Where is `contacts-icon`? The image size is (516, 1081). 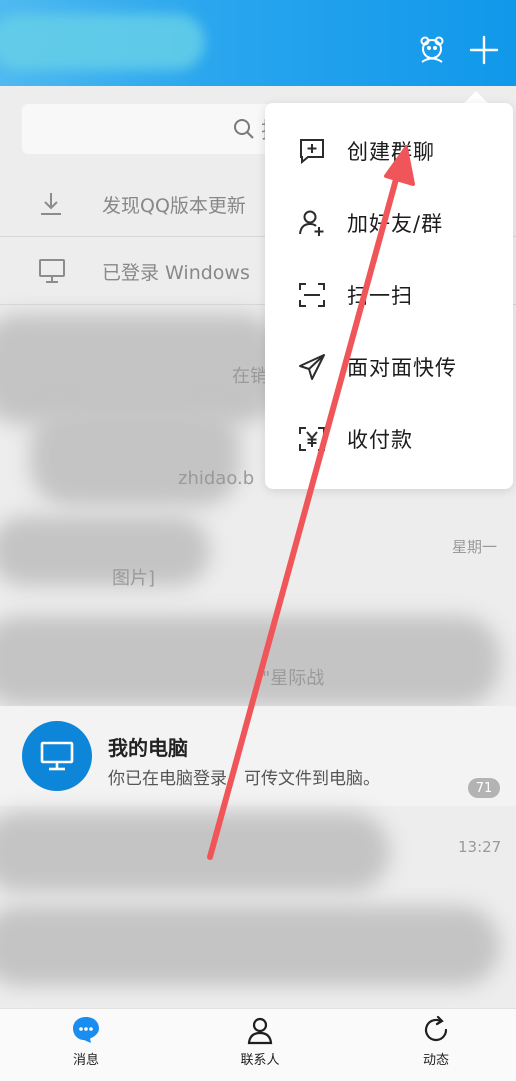
contacts-icon is located at coordinates (260, 1030).